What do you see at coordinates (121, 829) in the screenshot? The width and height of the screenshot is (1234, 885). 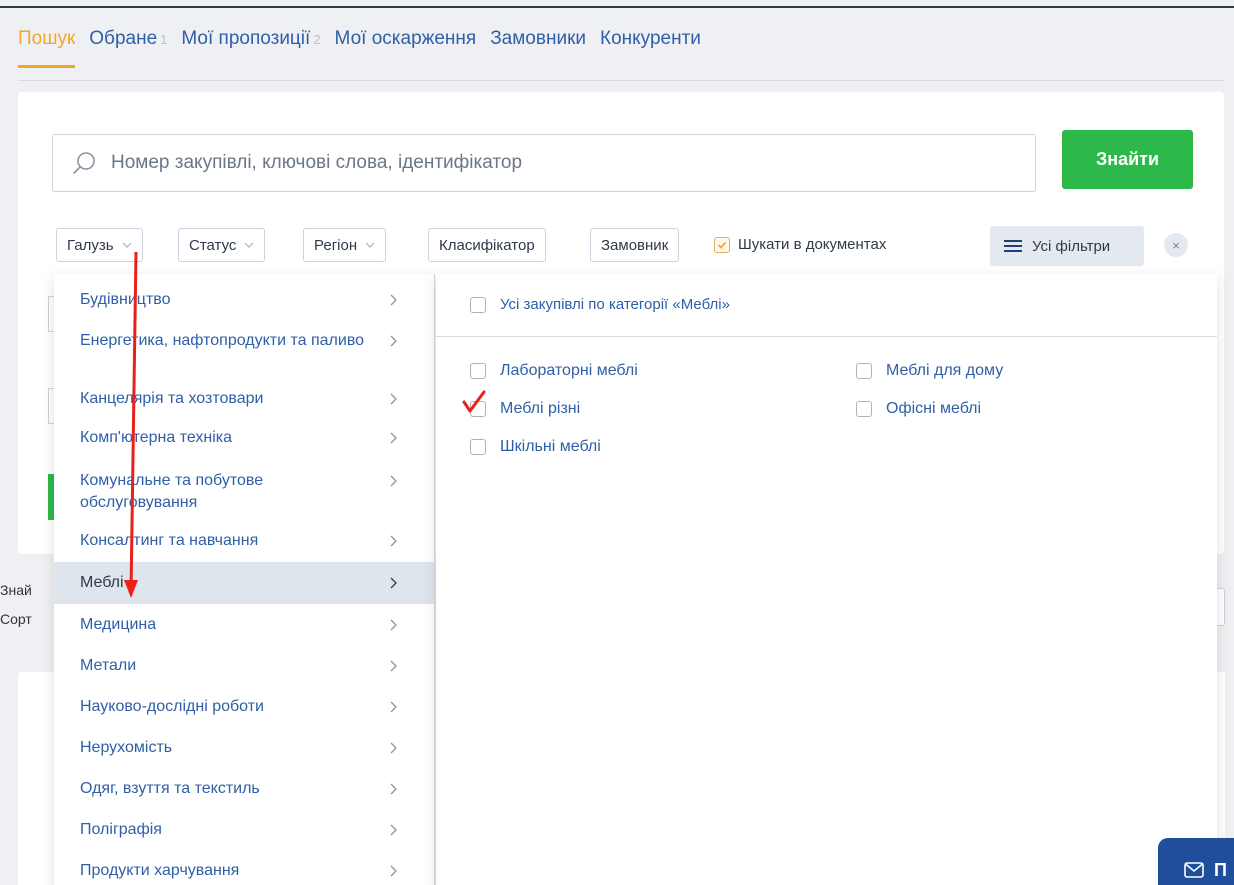 I see `category-label: Поліграфія` at bounding box center [121, 829].